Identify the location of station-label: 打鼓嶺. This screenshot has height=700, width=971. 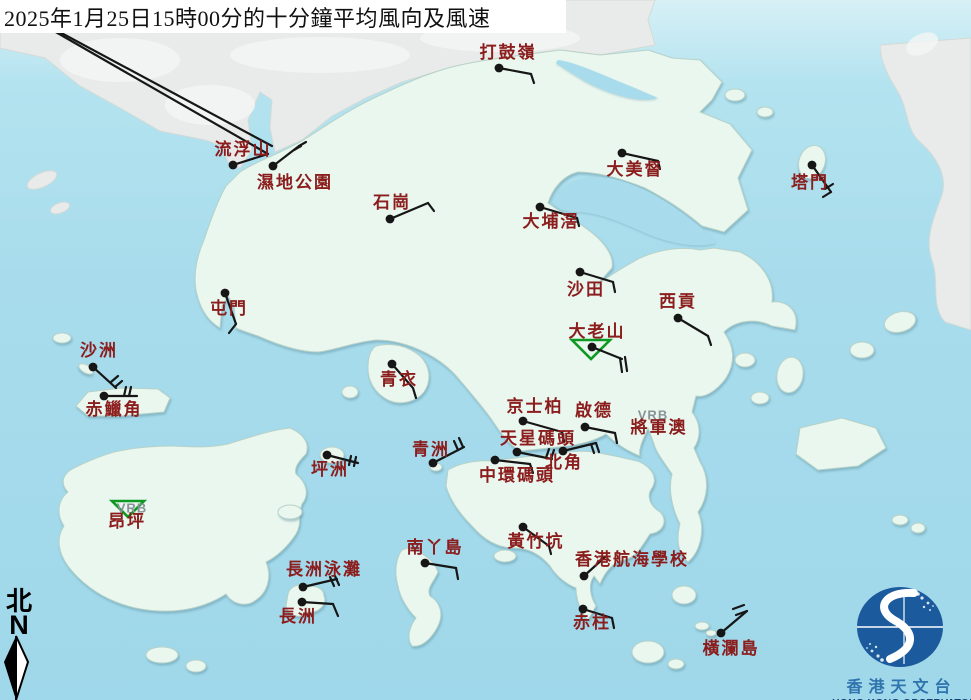
(508, 52).